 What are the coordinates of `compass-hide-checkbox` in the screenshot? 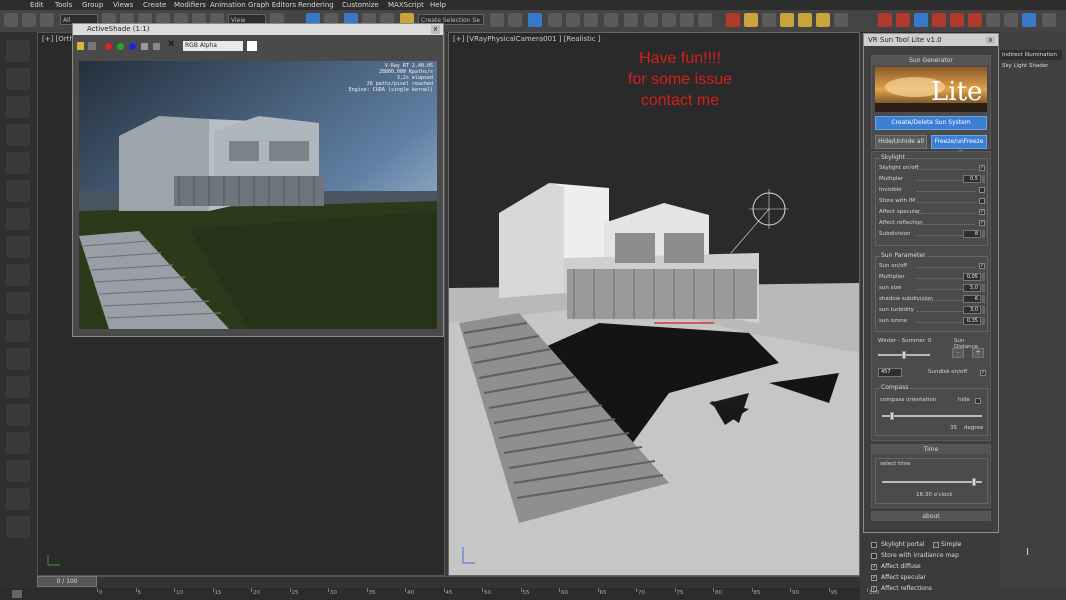 It's located at (978, 401).